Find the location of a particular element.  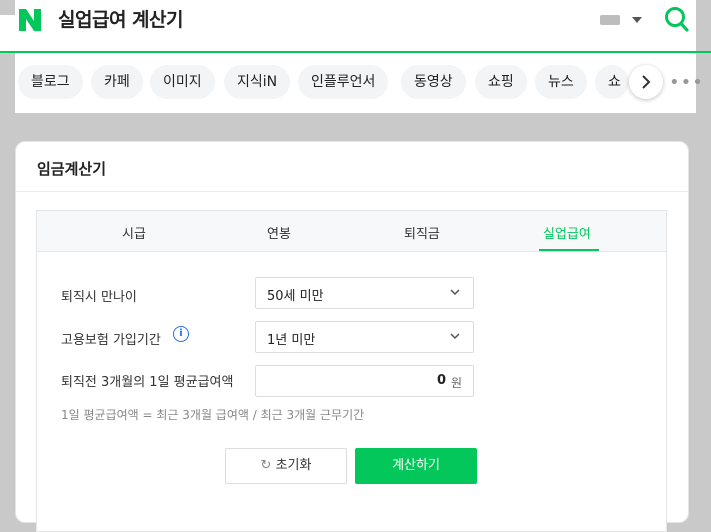

card-title: 임금계산기 is located at coordinates (72, 169).